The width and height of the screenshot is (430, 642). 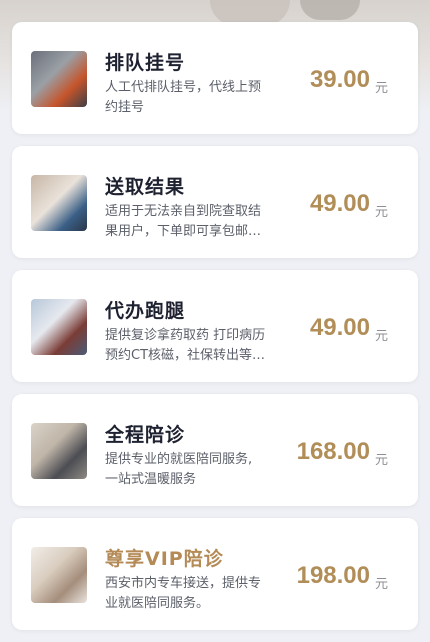 What do you see at coordinates (145, 435) in the screenshot?
I see `service-title: 全程陪诊` at bounding box center [145, 435].